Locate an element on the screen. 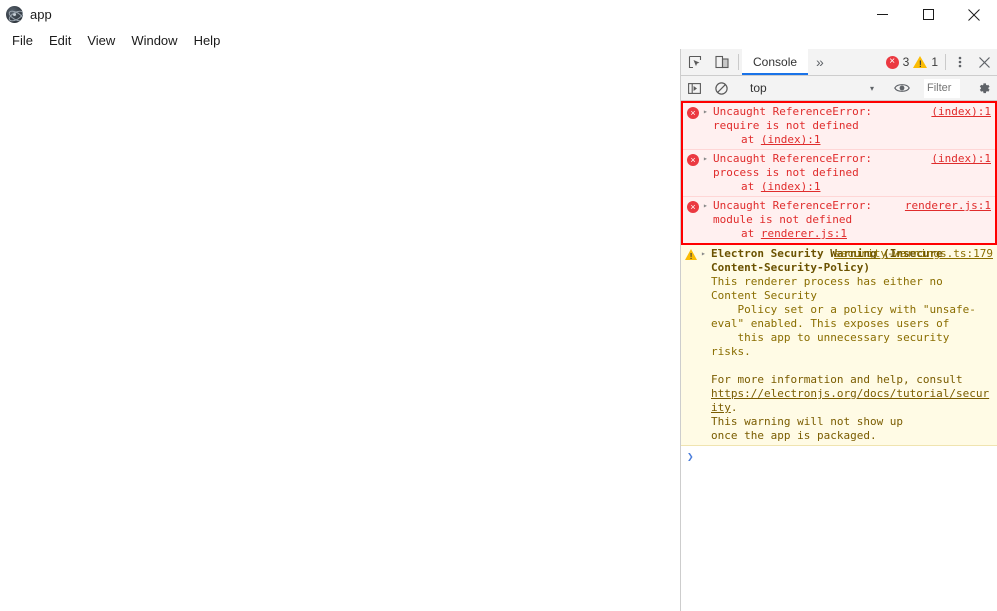 The image size is (997, 611). title-bar-left: app is located at coordinates (26, 14).